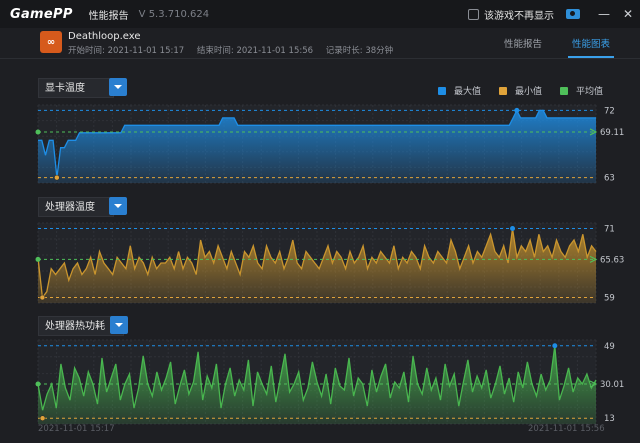  I want to click on chart-1-avg-label: 65.63, so click(612, 260).